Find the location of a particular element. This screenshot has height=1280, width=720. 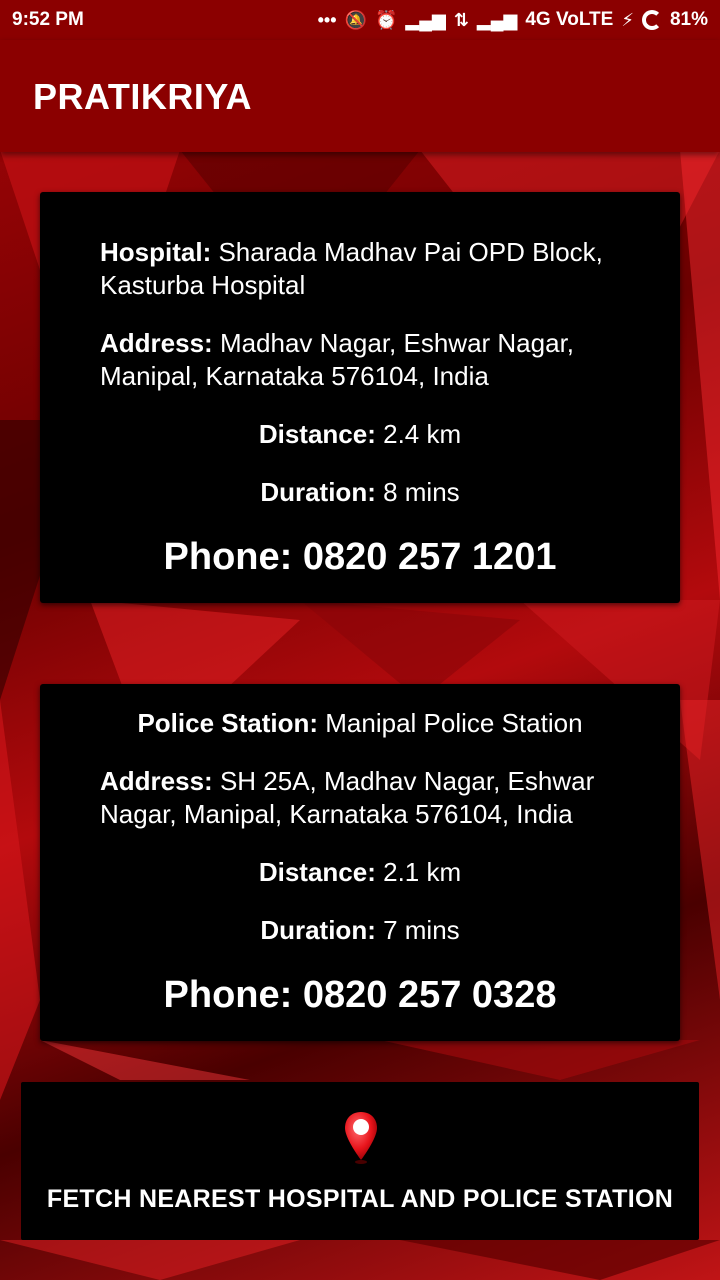

police-name-label: Police Station: is located at coordinates (228, 723).